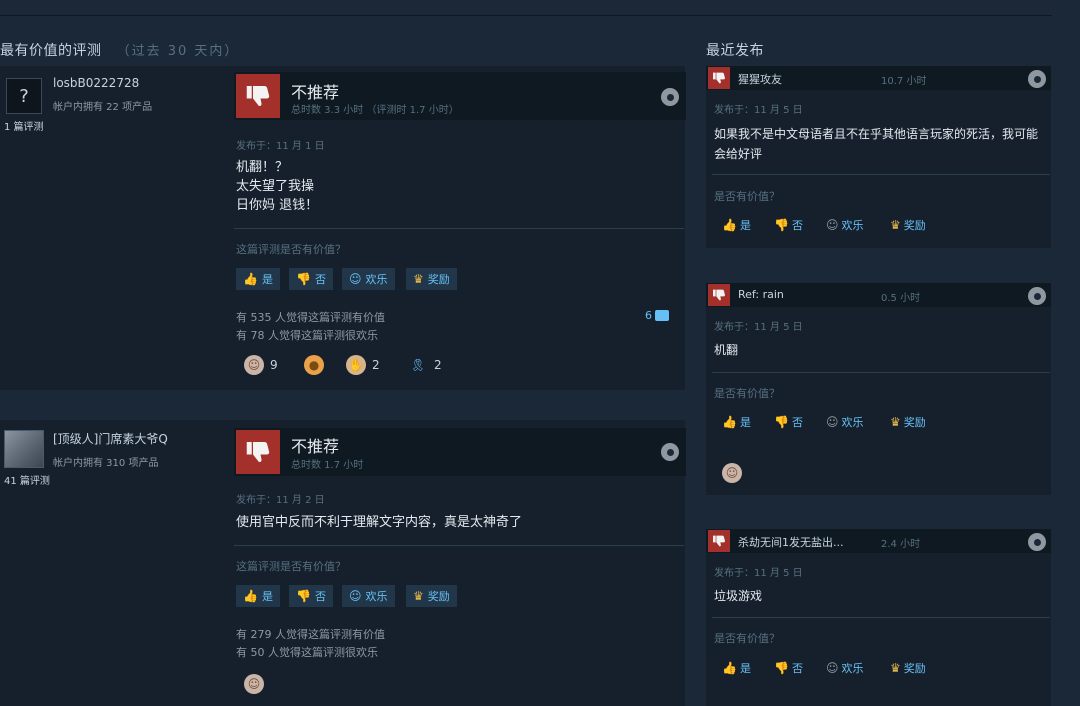 Image resolution: width=1080 pixels, height=706 pixels. I want to click on most-helpful-header: 最有价值的评测 （过去 30 天内）, so click(119, 50).